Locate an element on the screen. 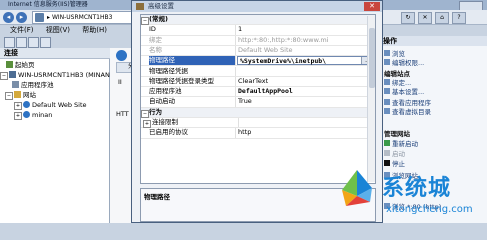 This screenshot has height=240, width=487. watermark: 系统城 xitongcheng.com is located at coordinates (404, 194).